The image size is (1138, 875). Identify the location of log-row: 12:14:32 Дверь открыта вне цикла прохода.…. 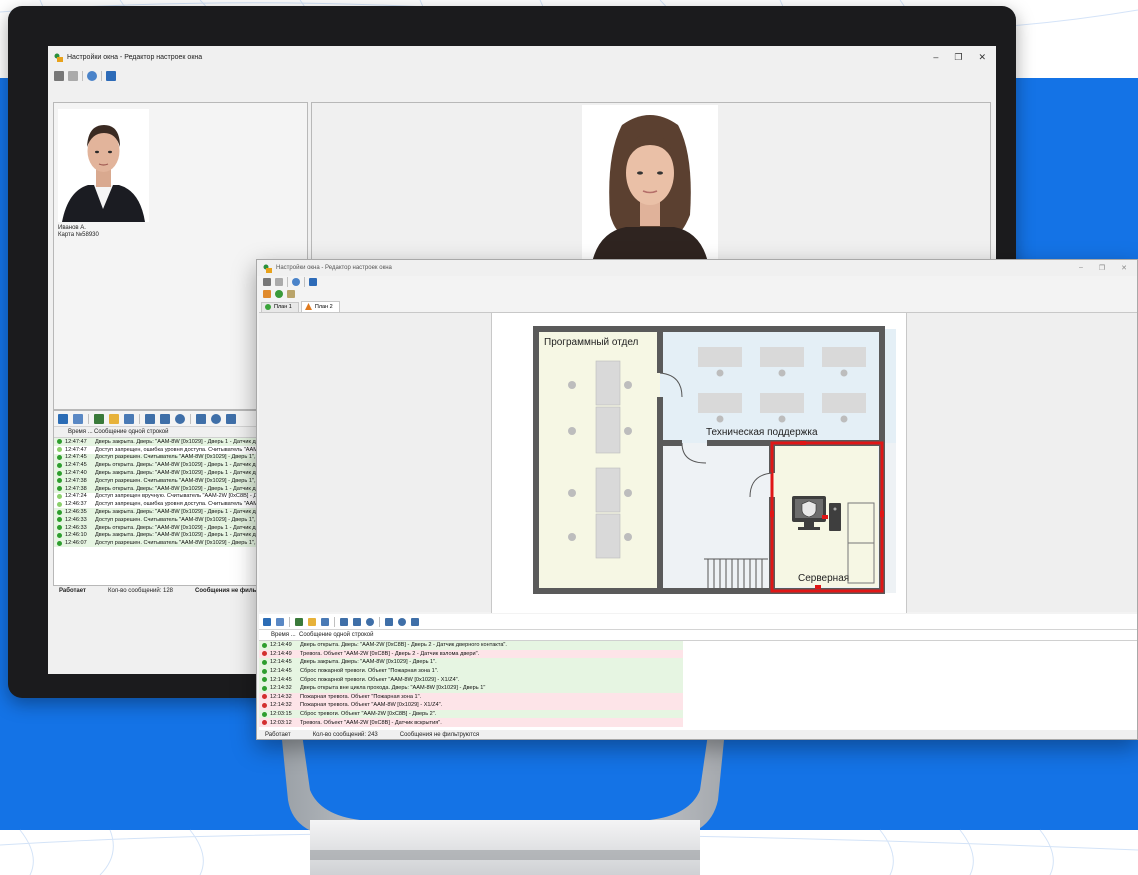
(471, 688).